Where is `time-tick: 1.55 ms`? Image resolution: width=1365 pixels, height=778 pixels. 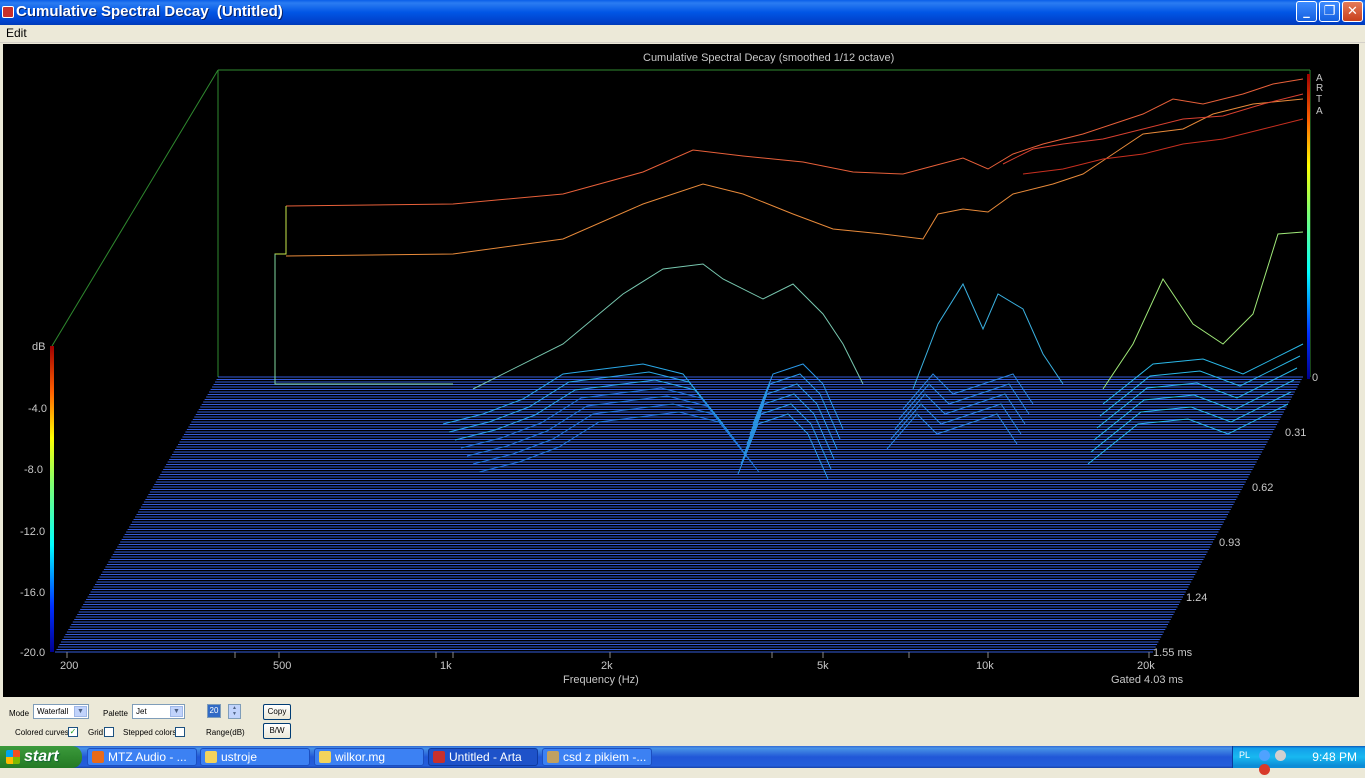
time-tick: 1.55 ms is located at coordinates (1173, 653).